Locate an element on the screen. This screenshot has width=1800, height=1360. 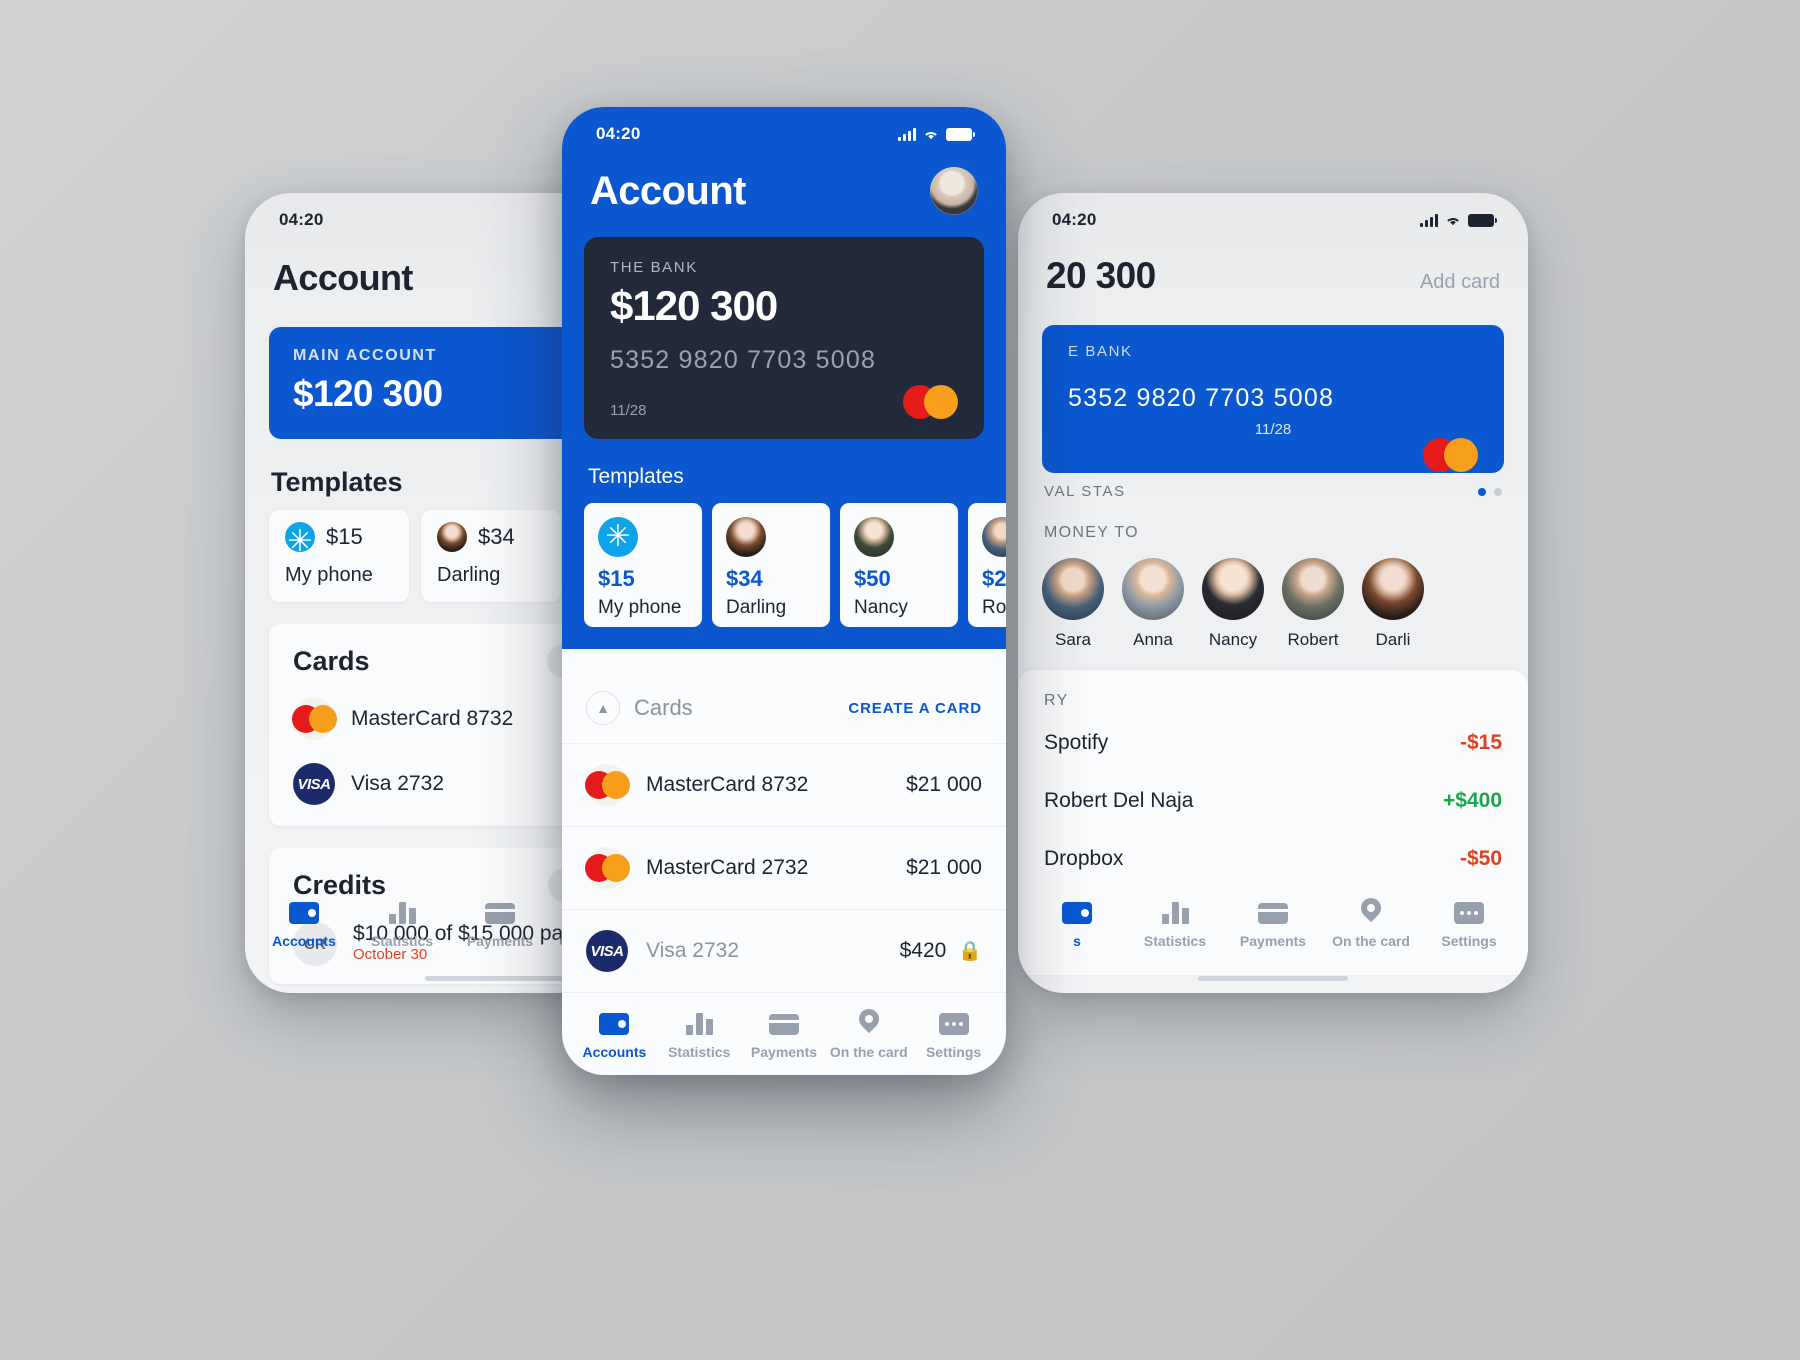
chevron-up-icon: ▲ is located at coordinates (603, 708).